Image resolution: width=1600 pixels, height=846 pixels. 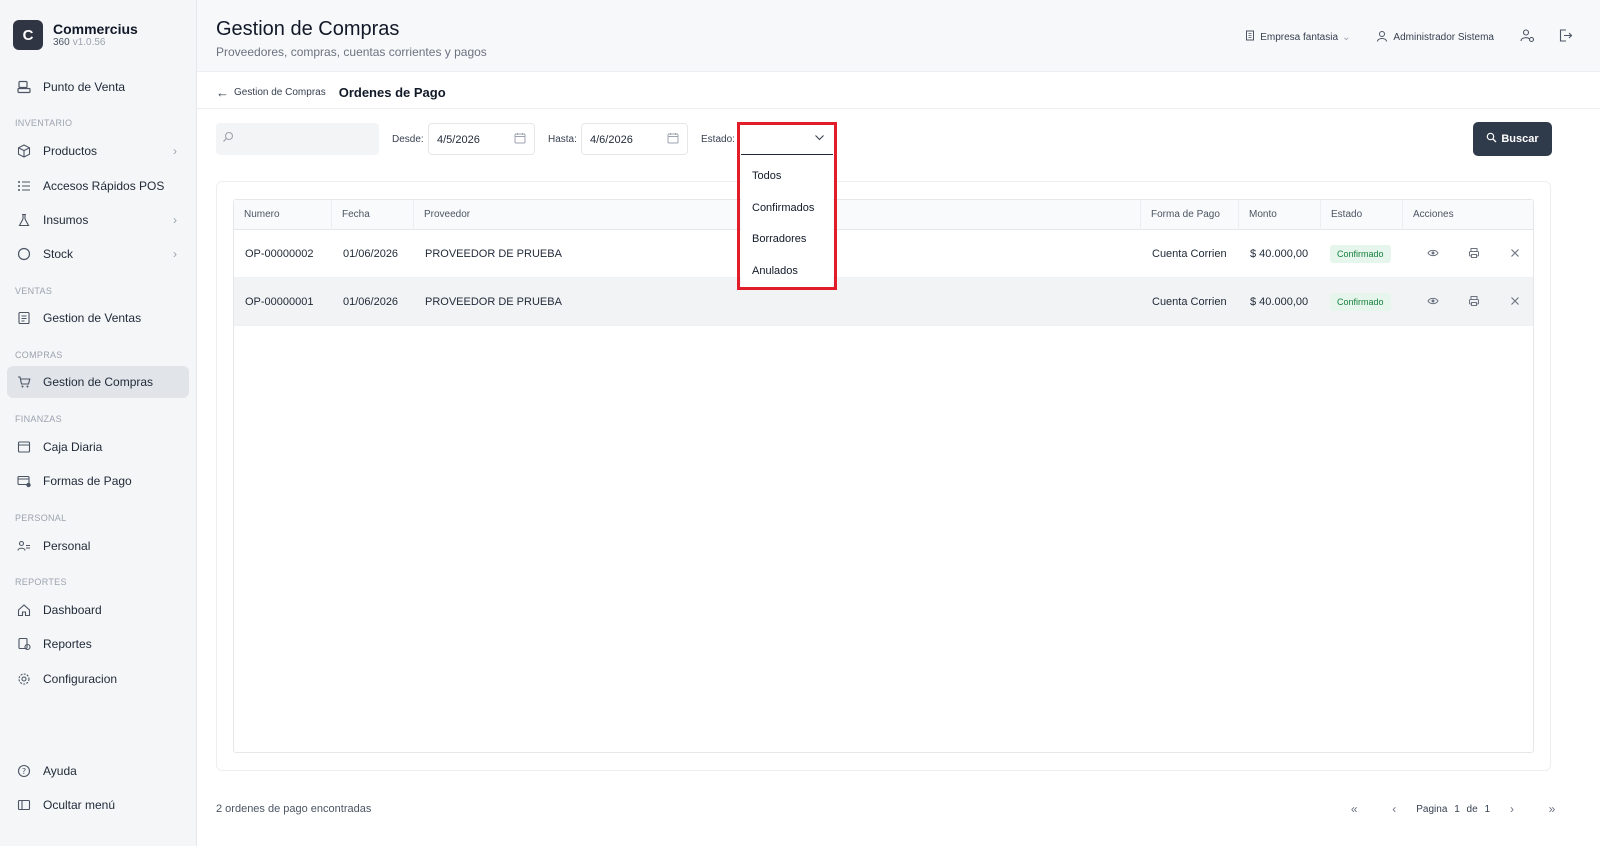 What do you see at coordinates (98, 610) in the screenshot?
I see `sidebar-item-dashboard: Dashboard` at bounding box center [98, 610].